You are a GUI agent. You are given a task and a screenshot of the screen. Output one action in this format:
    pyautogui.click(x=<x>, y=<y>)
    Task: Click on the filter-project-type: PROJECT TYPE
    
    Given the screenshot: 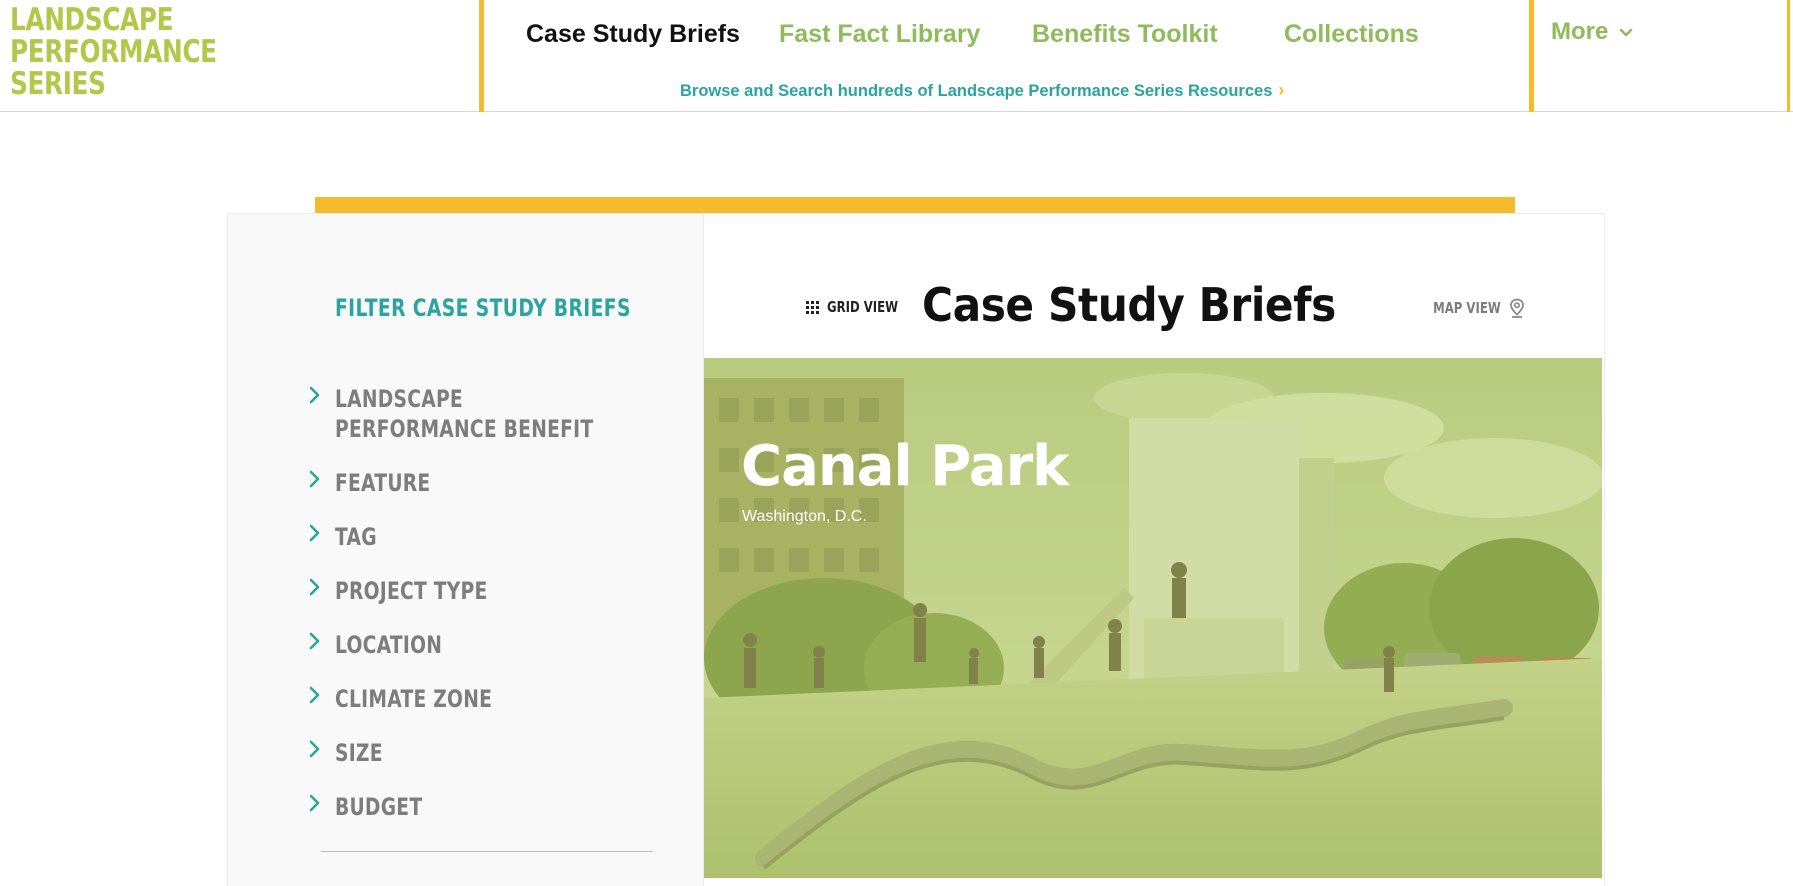 What is the action you would take?
    pyautogui.click(x=473, y=591)
    